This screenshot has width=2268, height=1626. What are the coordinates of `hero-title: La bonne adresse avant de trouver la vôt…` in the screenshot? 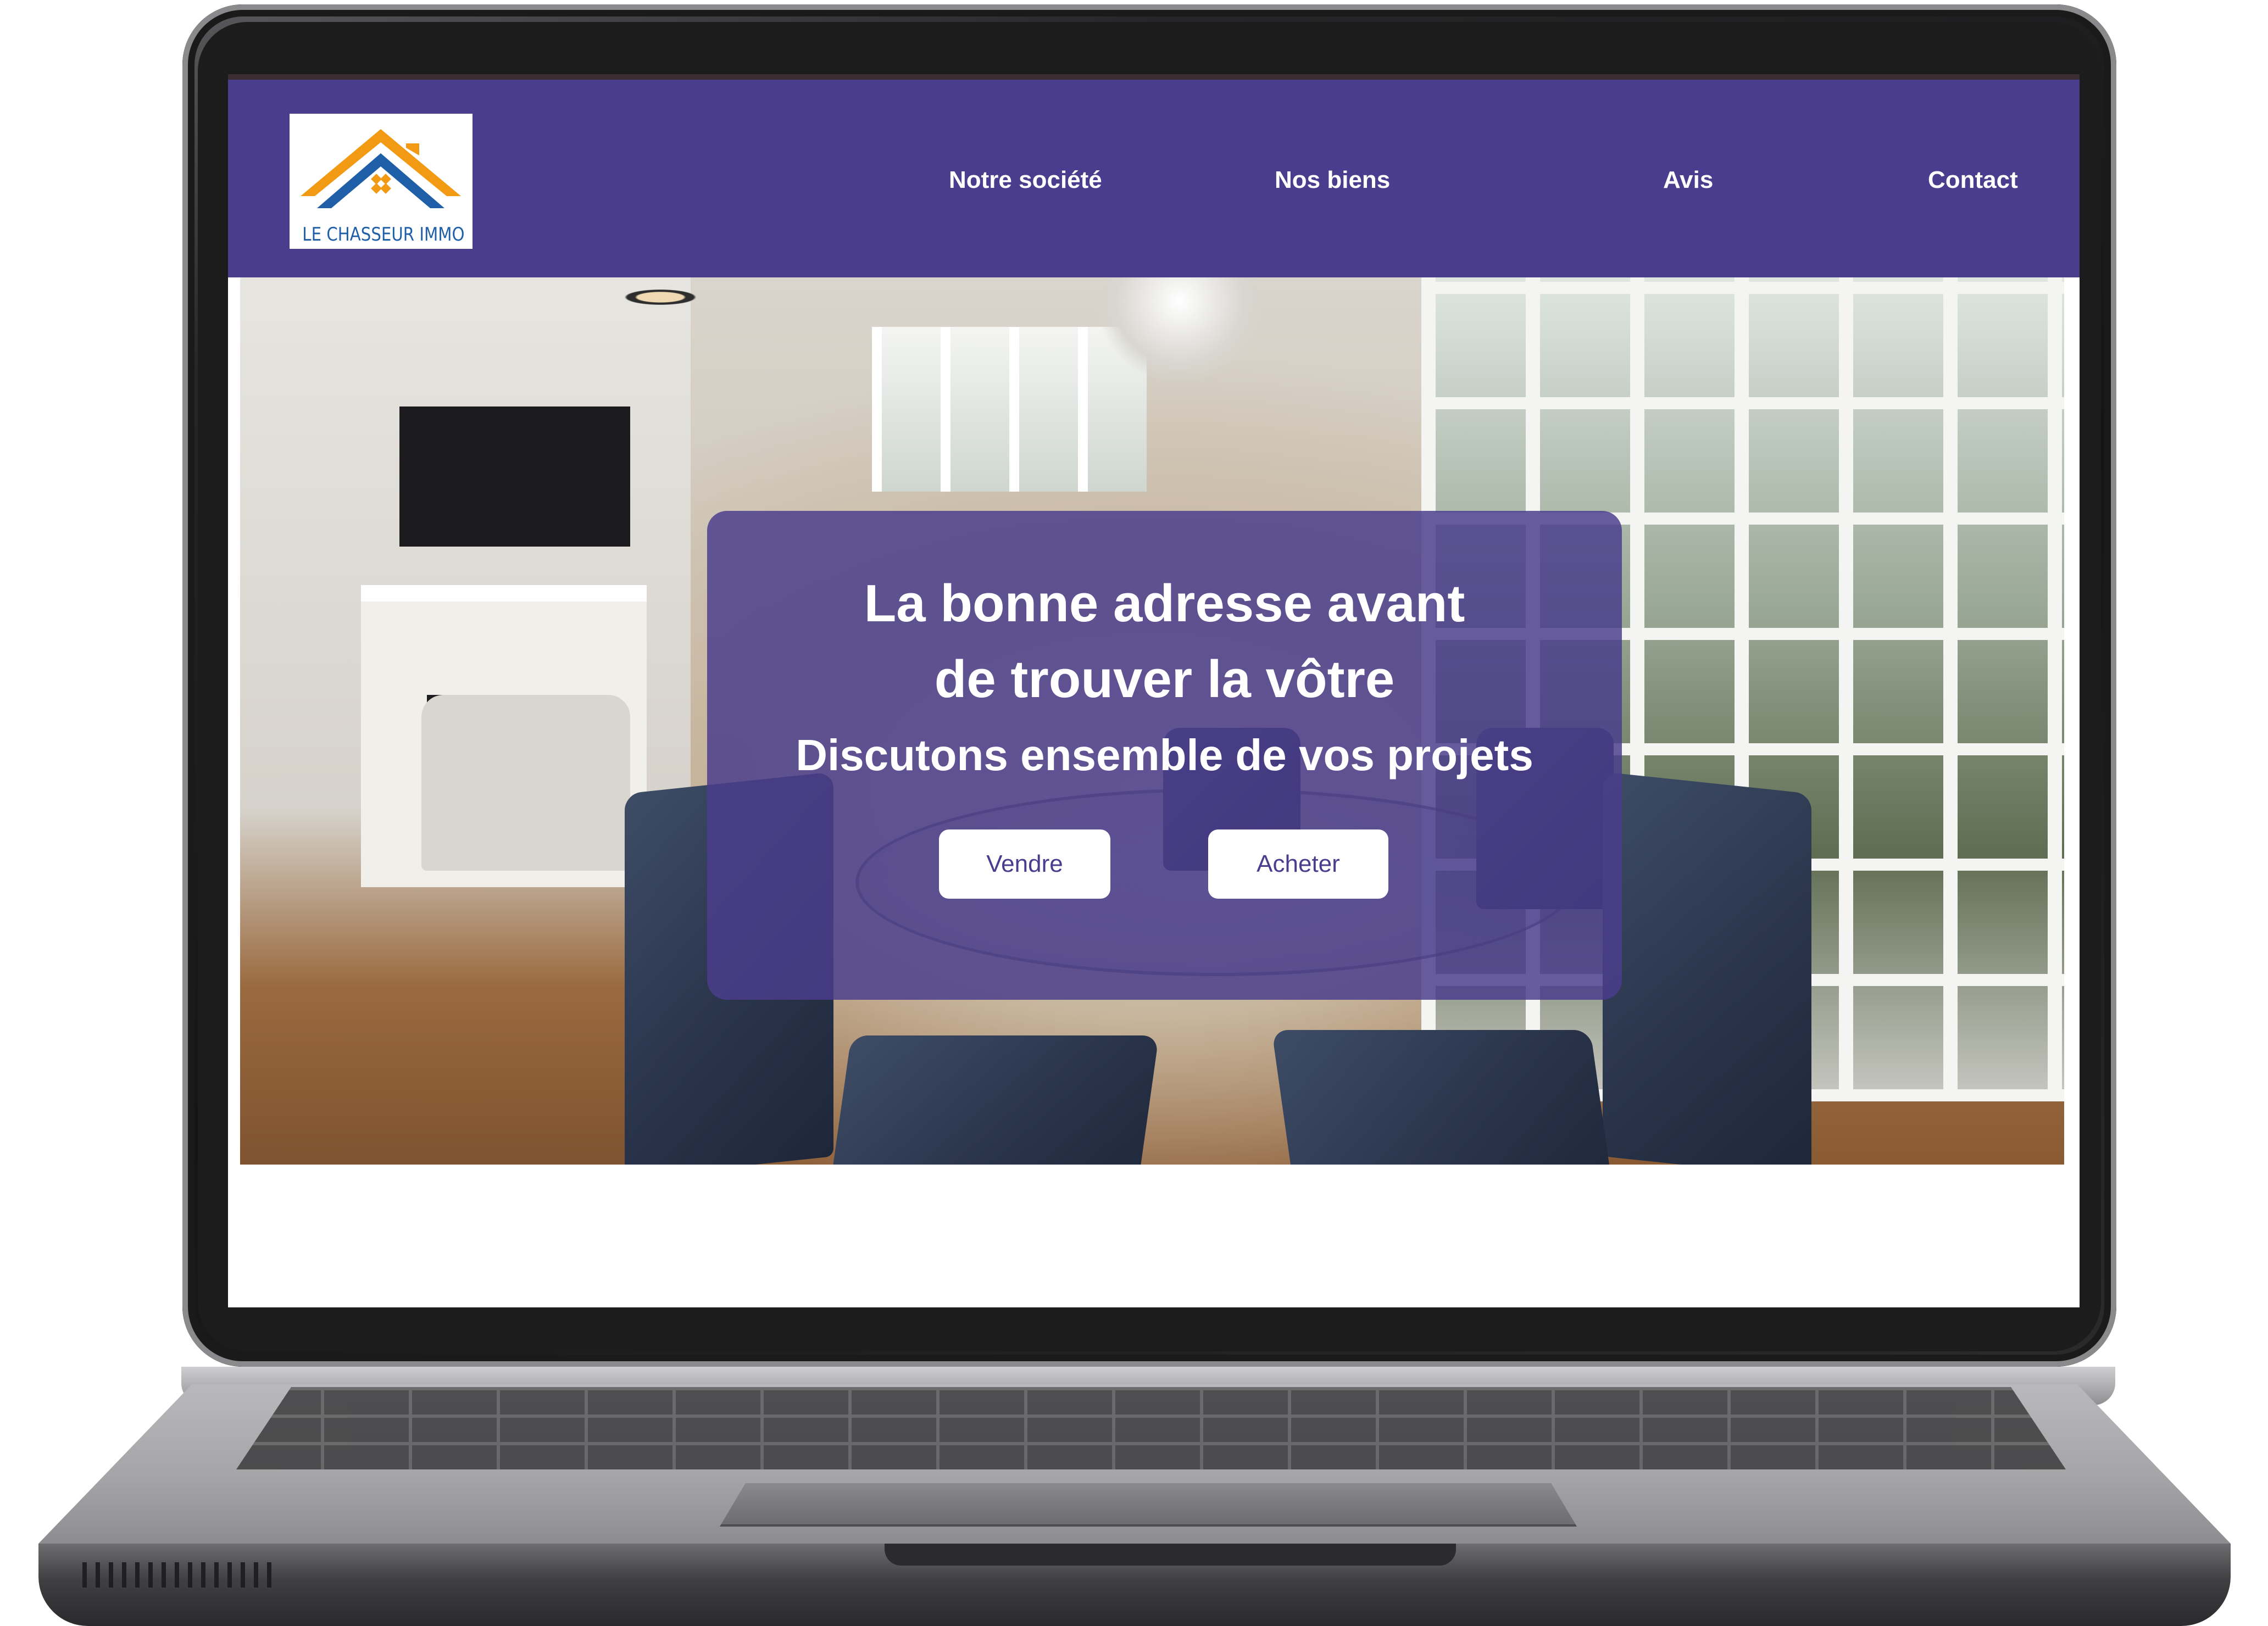 It's located at (1164, 641).